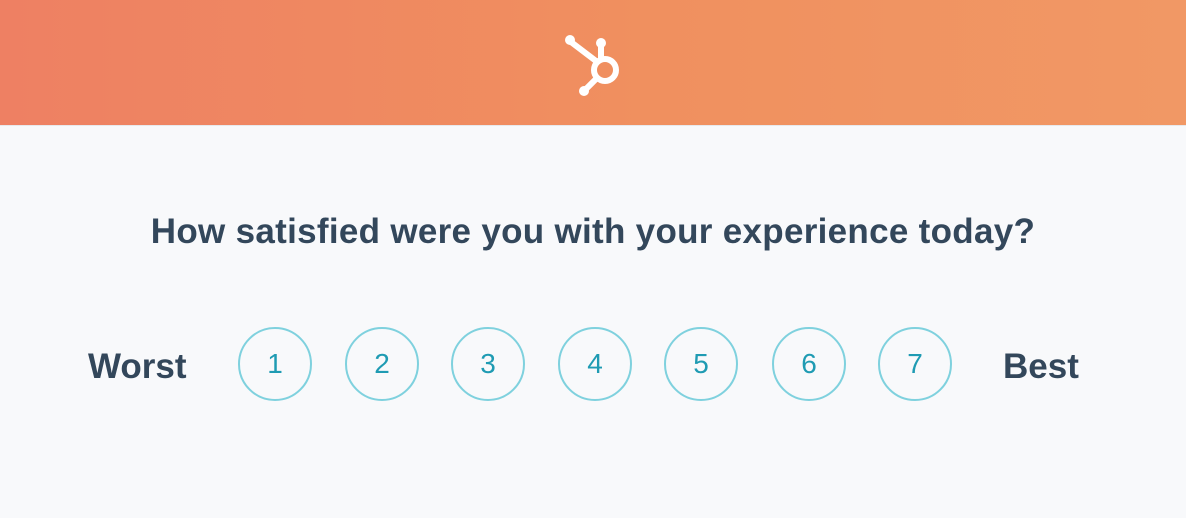 The height and width of the screenshot is (518, 1186). What do you see at coordinates (915, 364) in the screenshot?
I see `rating-option-7: 7` at bounding box center [915, 364].